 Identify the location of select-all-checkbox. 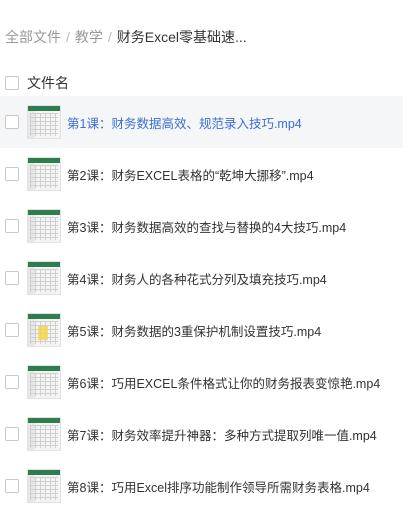
(12, 83).